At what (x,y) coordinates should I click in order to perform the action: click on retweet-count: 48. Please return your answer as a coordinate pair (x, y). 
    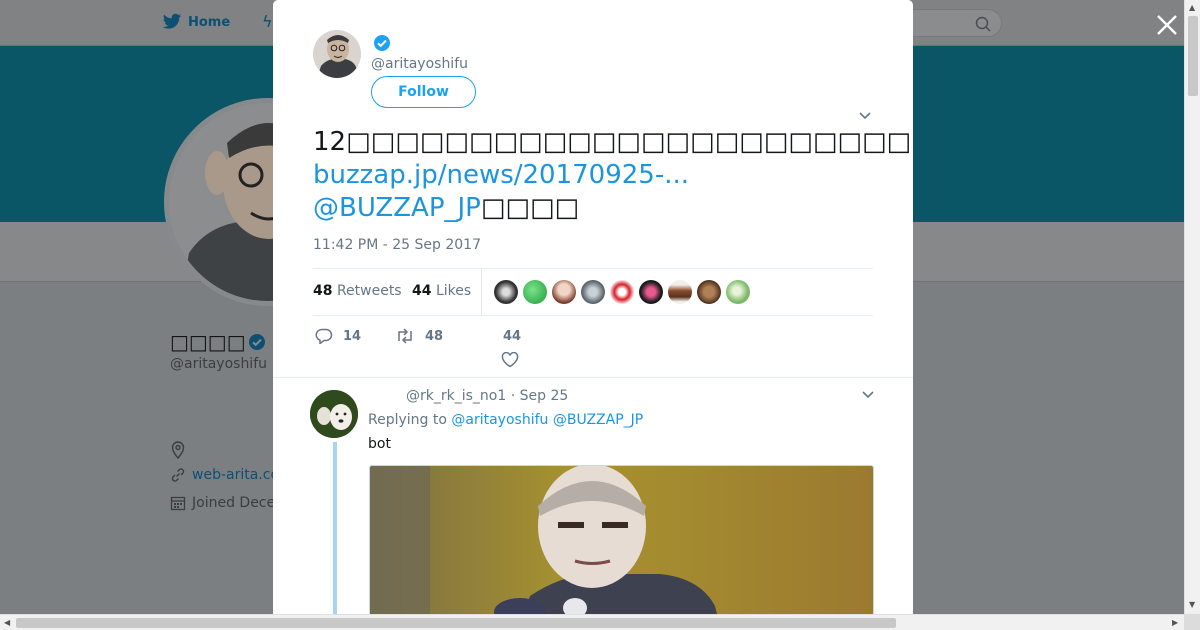
    Looking at the image, I should click on (434, 336).